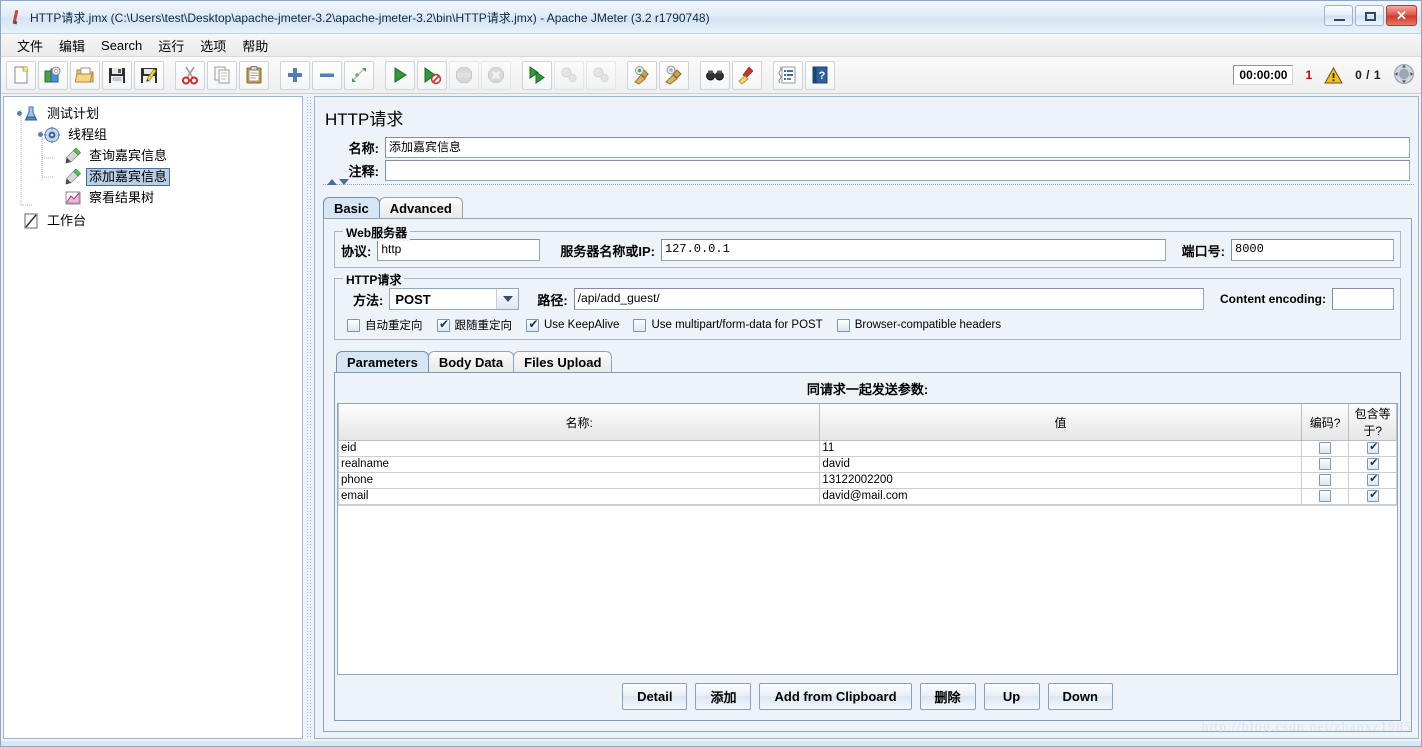  Describe the element at coordinates (157, 134) in the screenshot. I see `tree-node-thread-group: 线程组` at that location.